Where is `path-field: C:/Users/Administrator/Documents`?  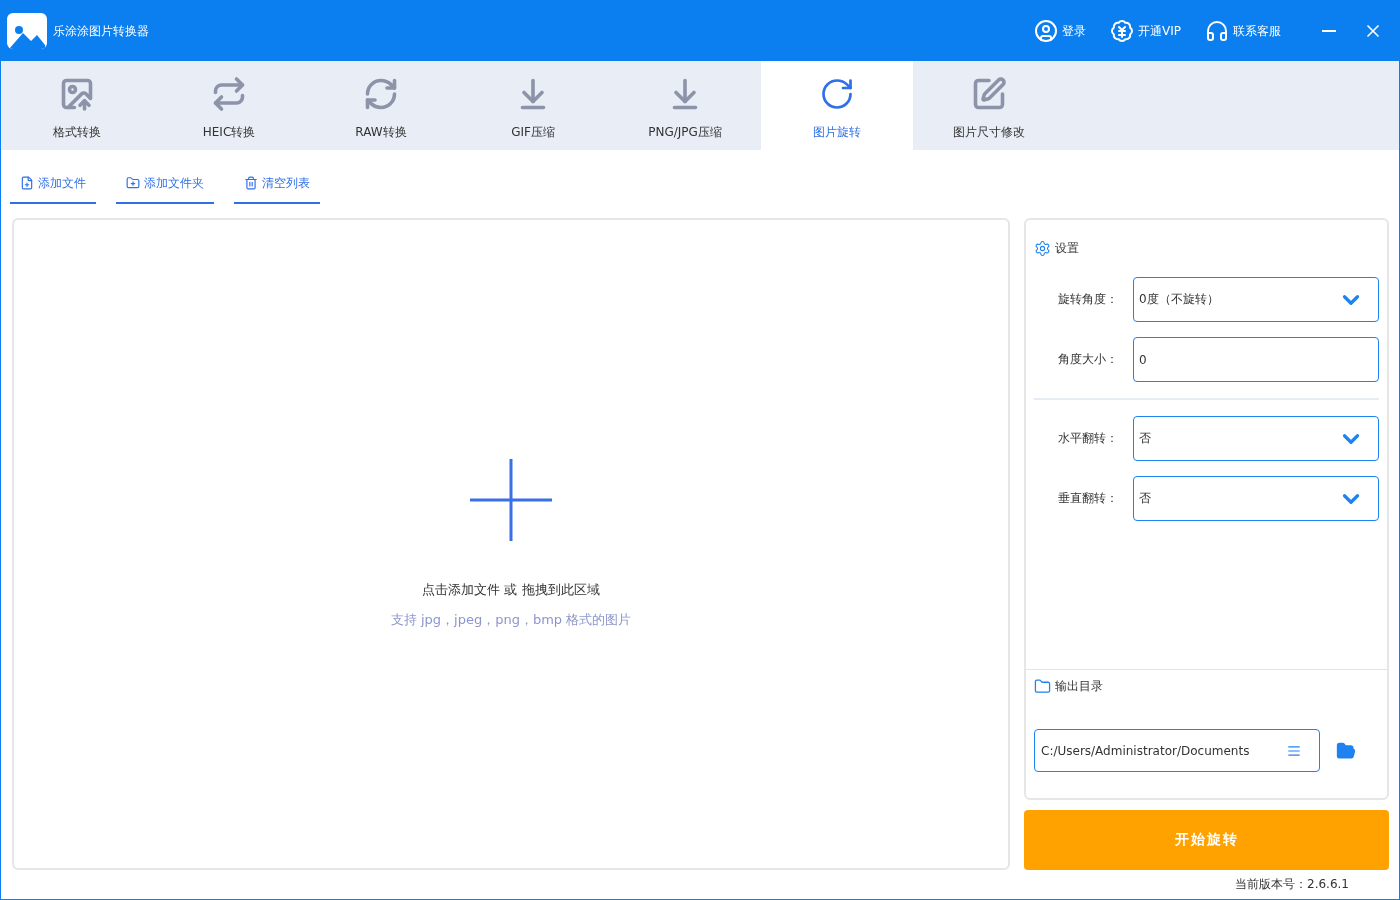
path-field: C:/Users/Administrator/Documents is located at coordinates (1177, 750).